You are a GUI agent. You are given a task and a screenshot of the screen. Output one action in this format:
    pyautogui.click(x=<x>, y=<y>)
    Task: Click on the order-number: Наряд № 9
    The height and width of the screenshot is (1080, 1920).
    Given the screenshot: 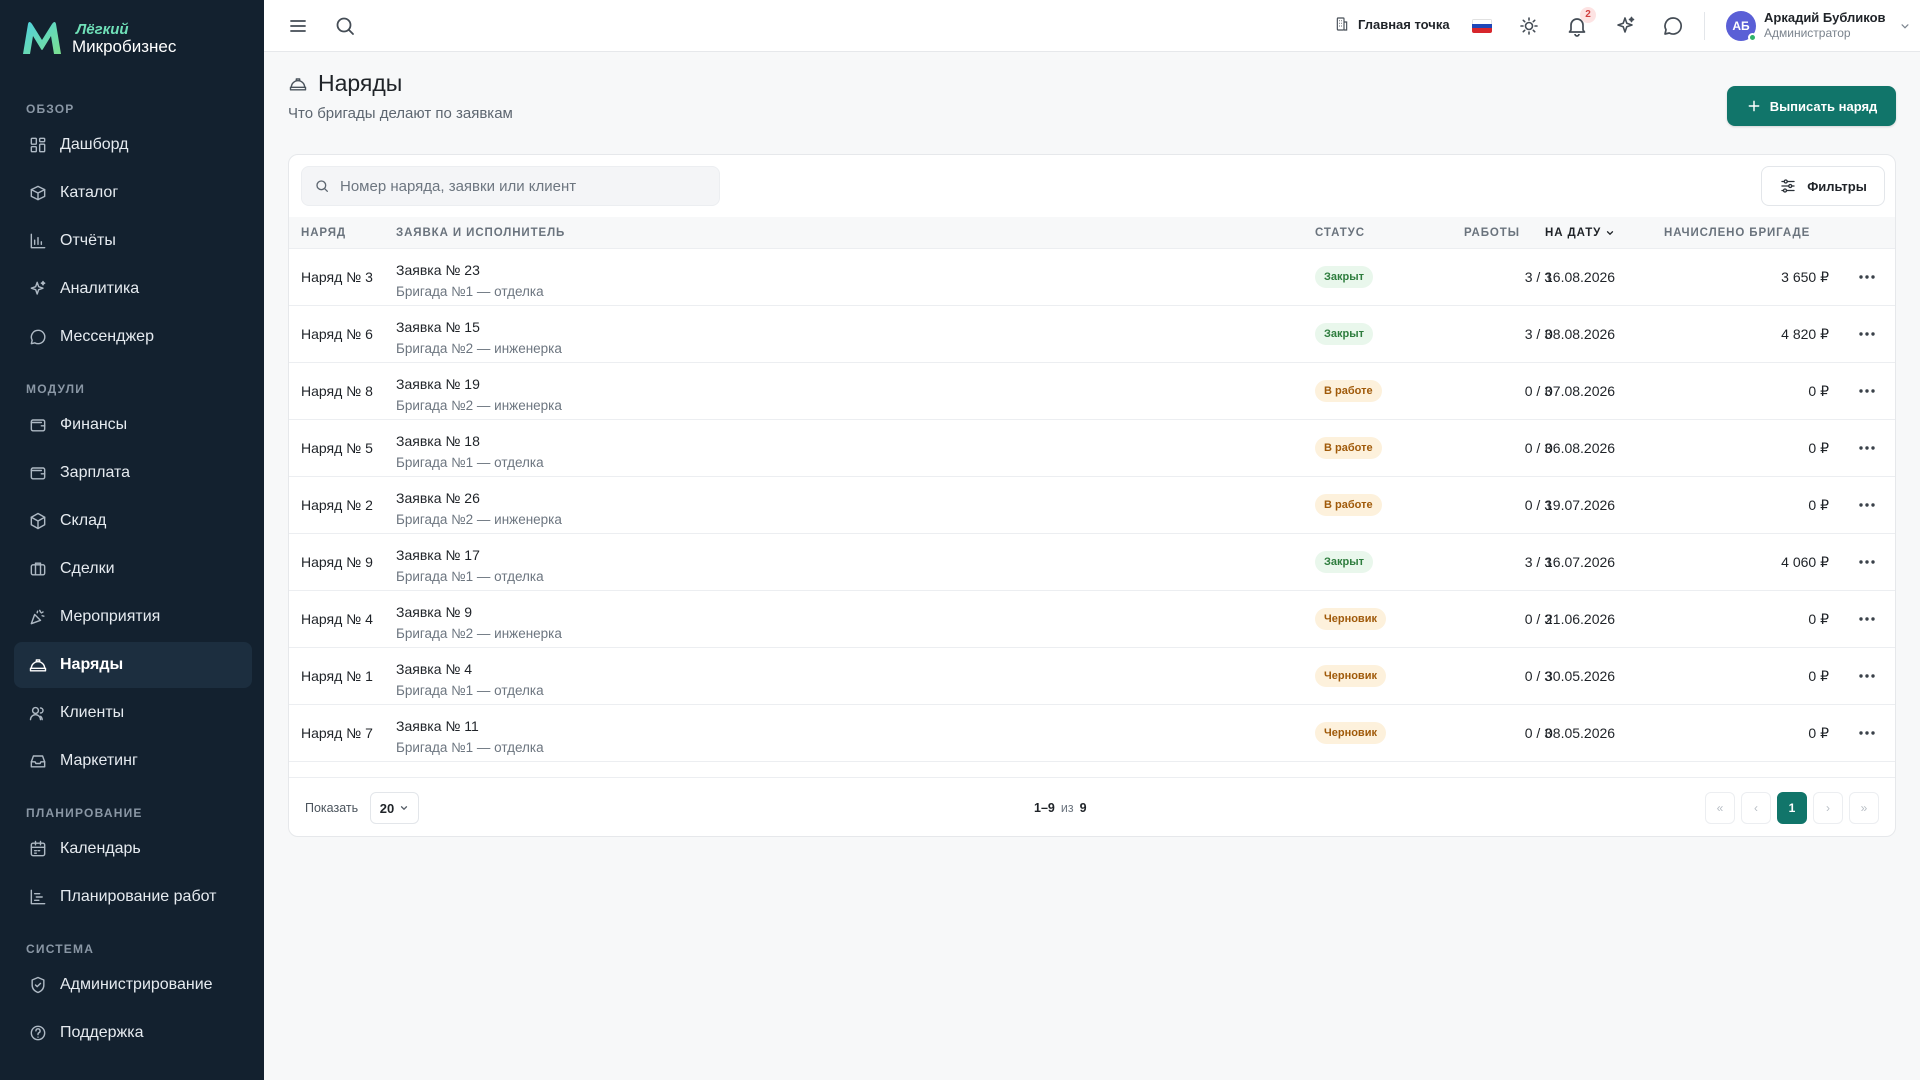 What is the action you would take?
    pyautogui.click(x=337, y=562)
    